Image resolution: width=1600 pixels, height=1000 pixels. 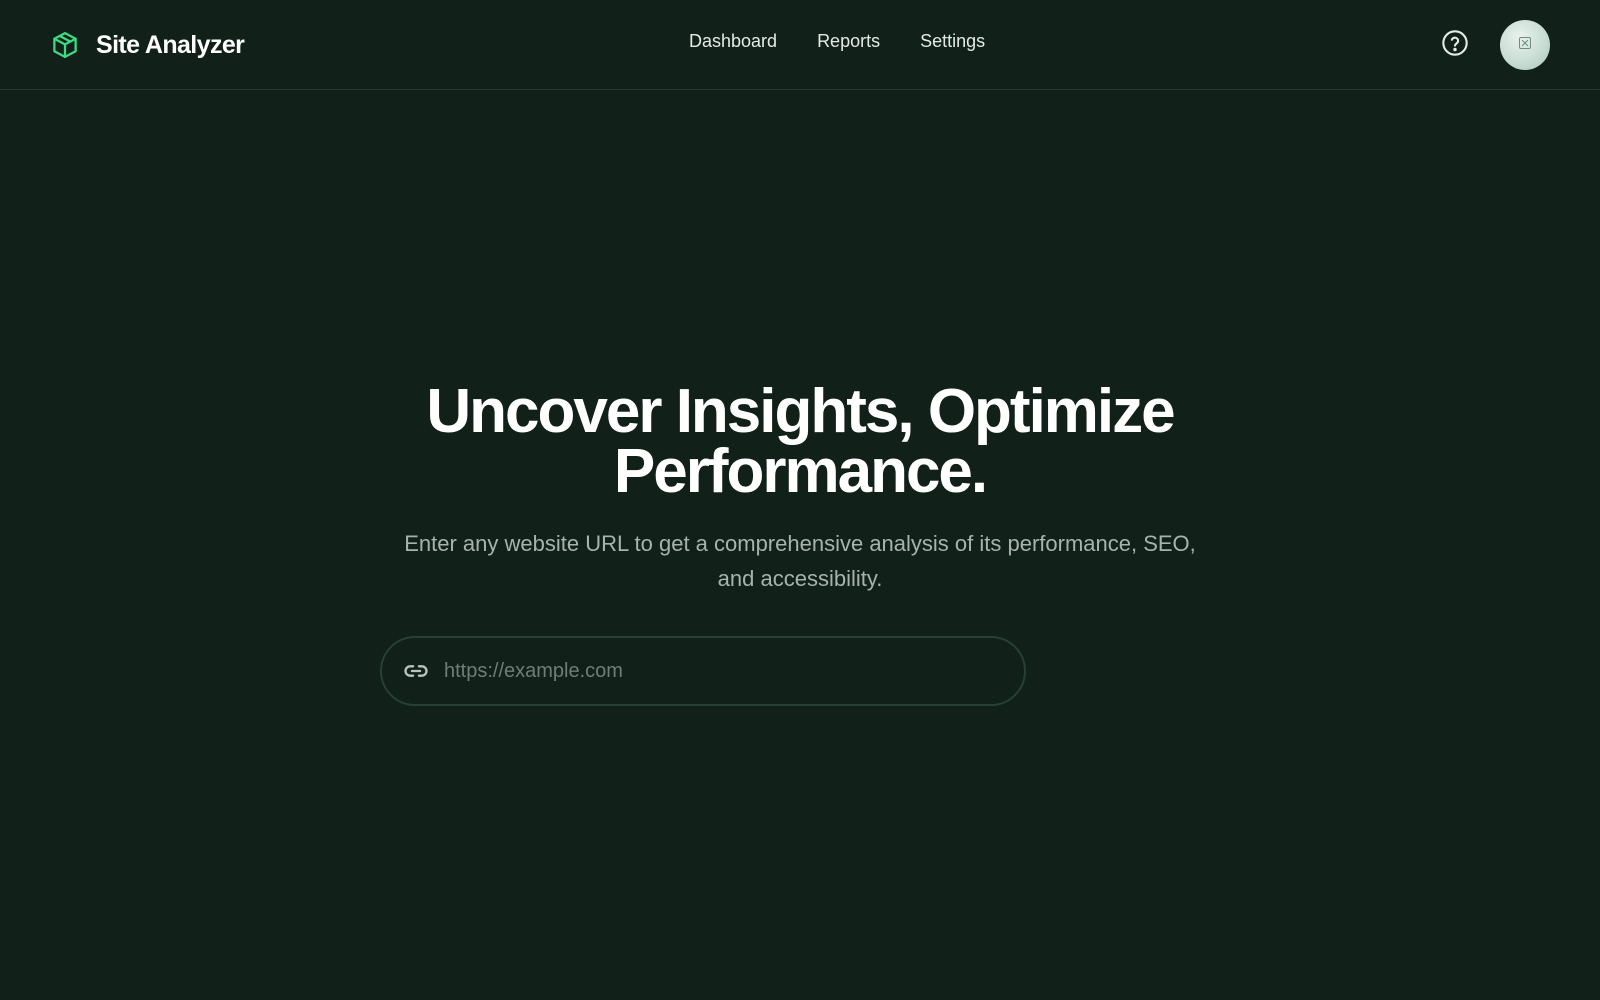 I want to click on user-avatar-icon, so click(x=1525, y=45).